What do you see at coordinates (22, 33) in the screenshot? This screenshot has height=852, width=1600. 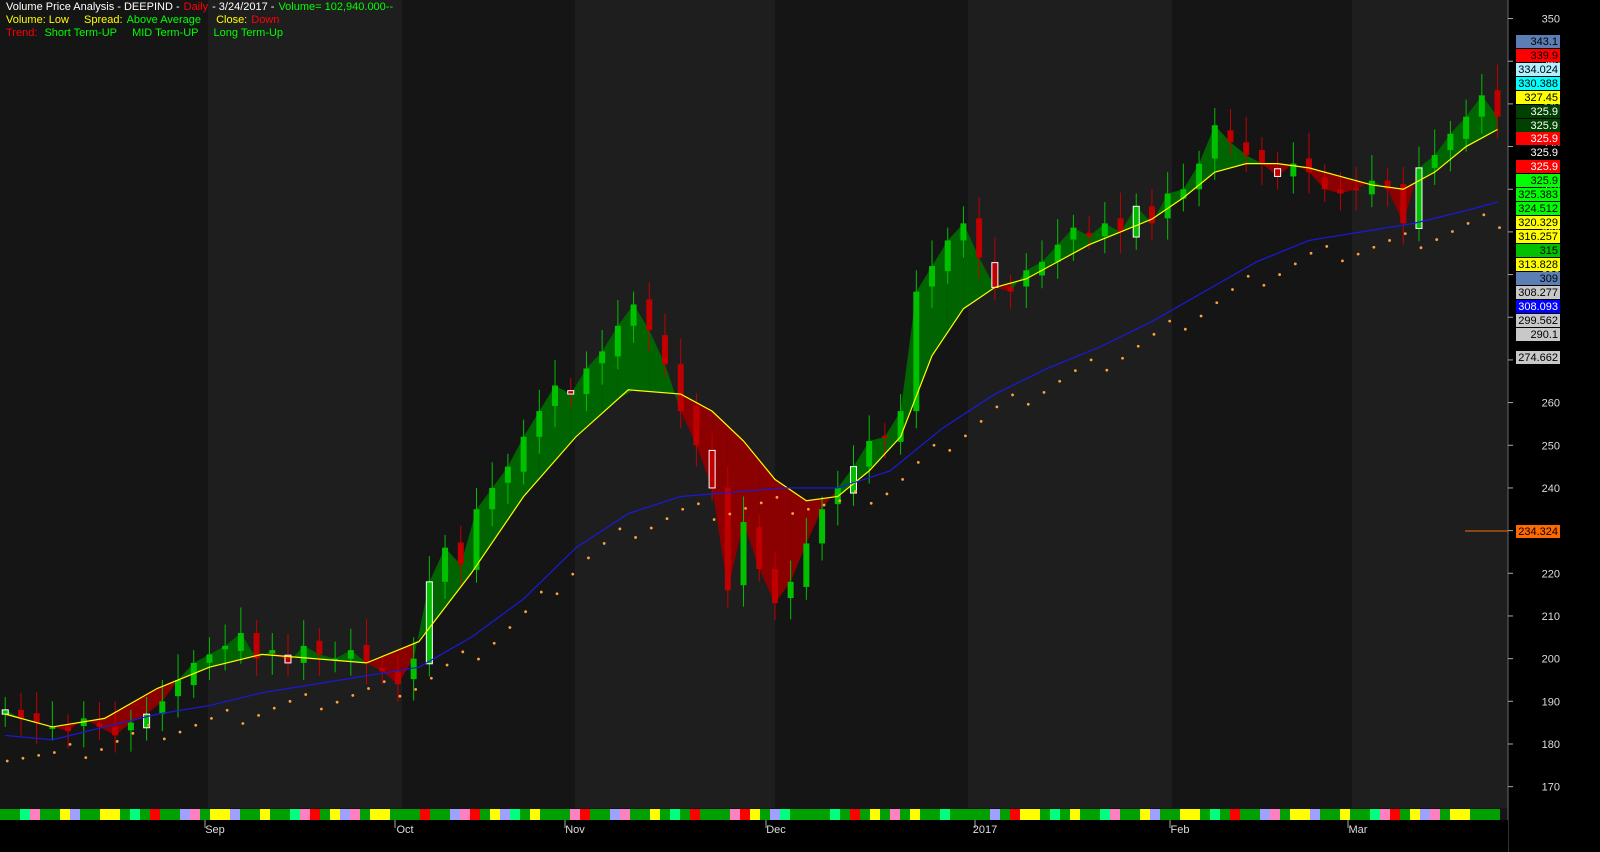 I see `trend-label: Trend:` at bounding box center [22, 33].